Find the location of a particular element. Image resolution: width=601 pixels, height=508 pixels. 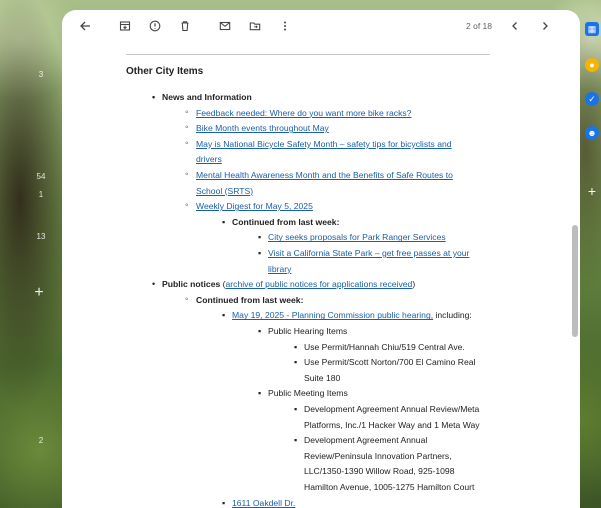

list-item-continued: library is located at coordinates (279, 270).